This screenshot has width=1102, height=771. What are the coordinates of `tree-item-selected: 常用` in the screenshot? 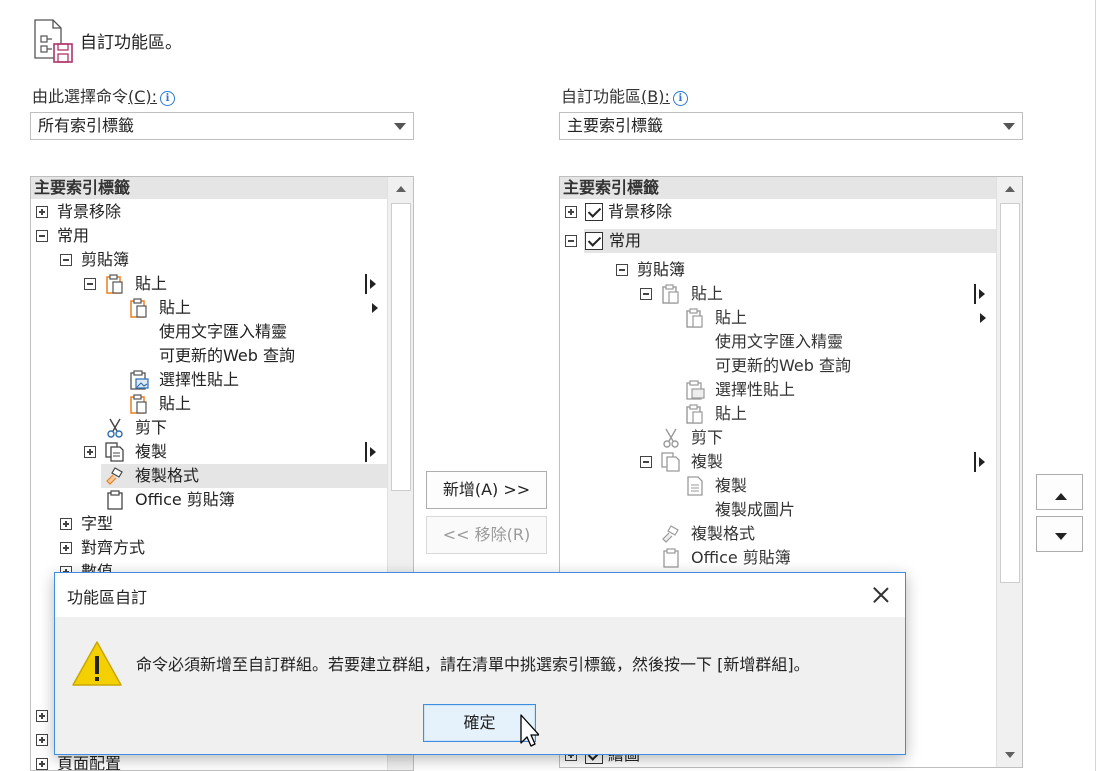 It's located at (780, 241).